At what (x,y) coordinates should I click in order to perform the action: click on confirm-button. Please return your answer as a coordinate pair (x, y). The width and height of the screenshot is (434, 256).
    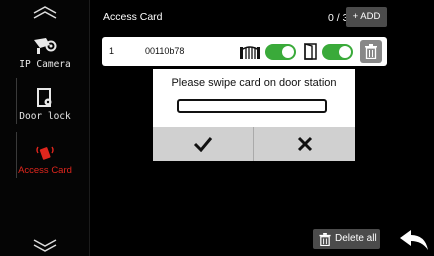
    Looking at the image, I should click on (203, 144).